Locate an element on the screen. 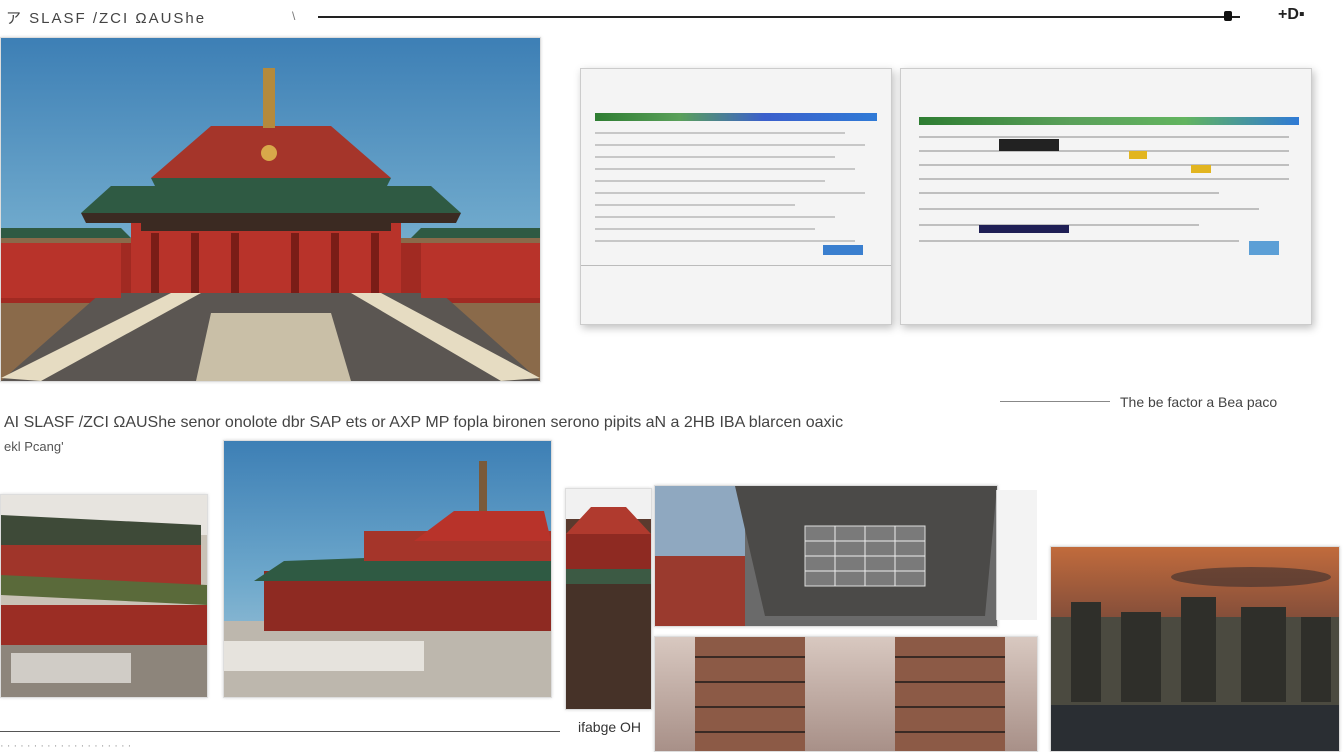 The width and height of the screenshot is (1344, 752). software-window-right is located at coordinates (1106, 196).